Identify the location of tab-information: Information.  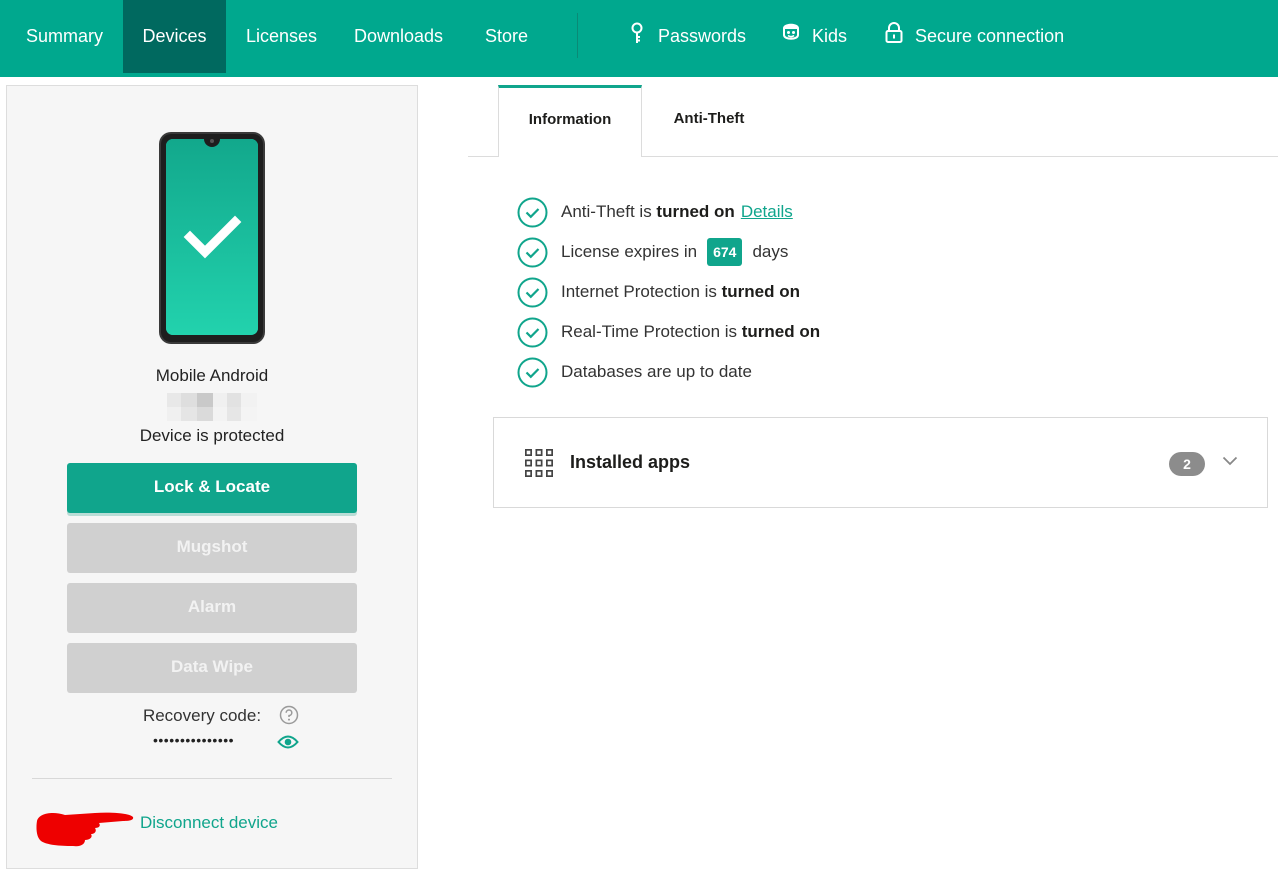
(570, 121).